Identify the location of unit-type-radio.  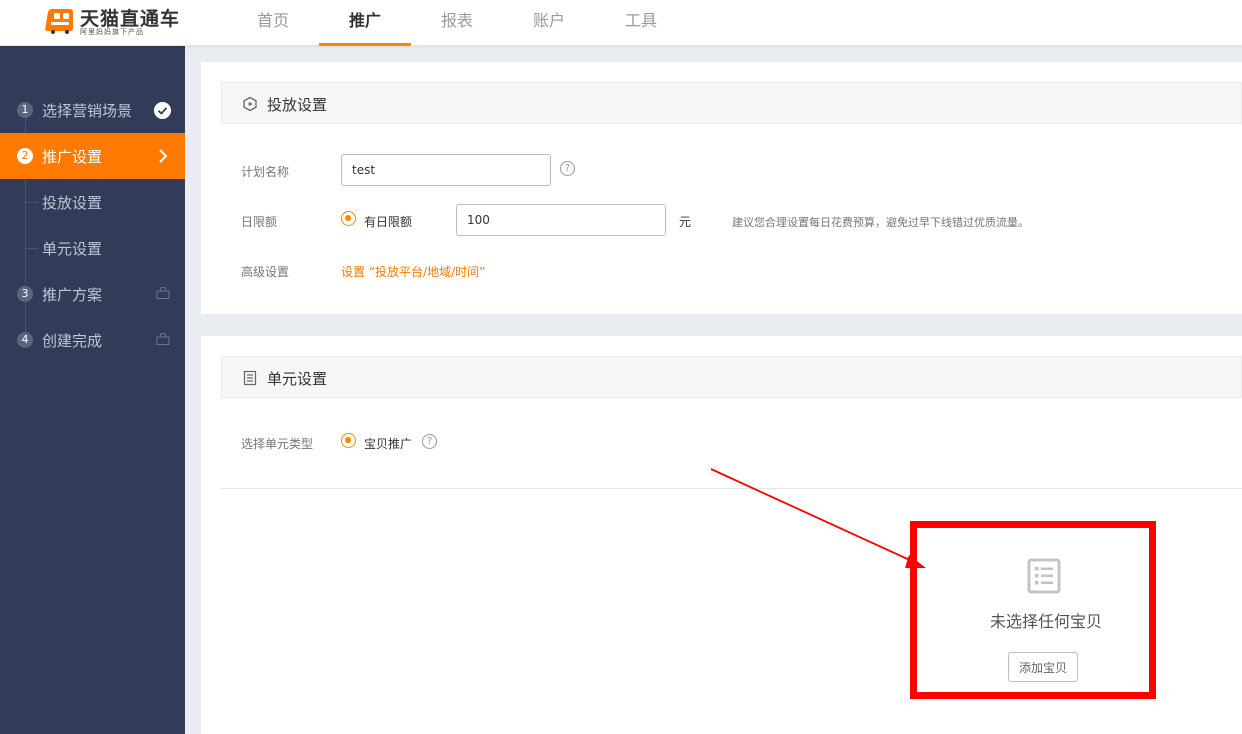
(348, 440).